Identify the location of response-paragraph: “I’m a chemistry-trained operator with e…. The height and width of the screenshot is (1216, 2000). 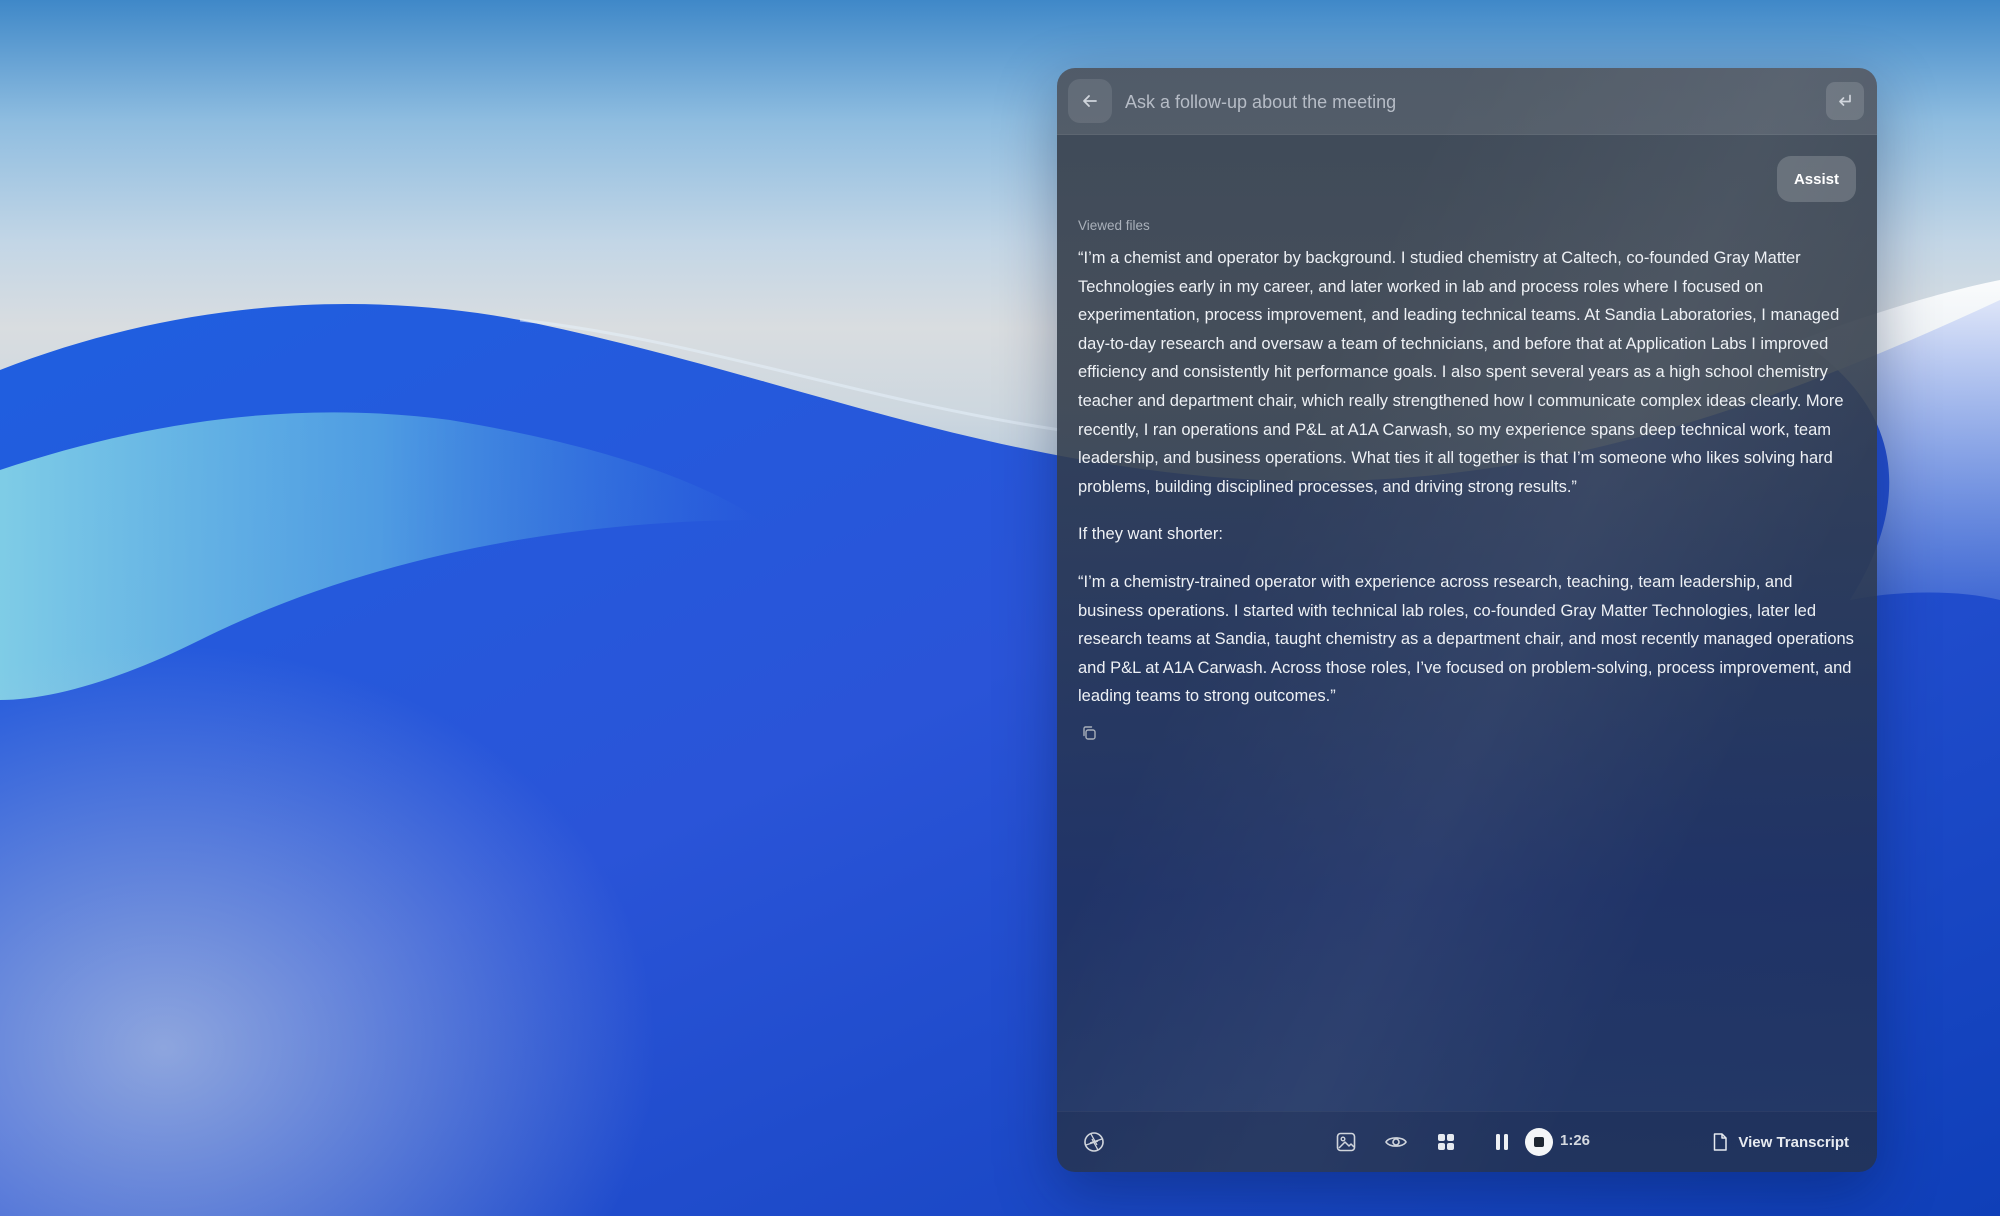
(1466, 639).